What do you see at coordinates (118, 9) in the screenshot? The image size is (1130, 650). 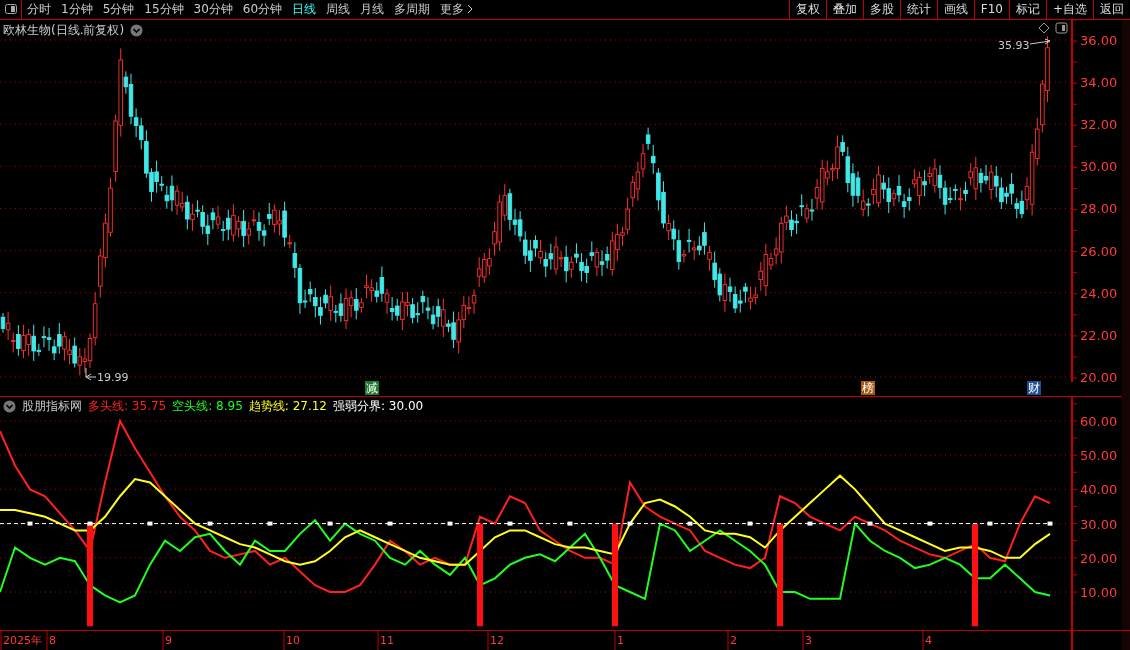 I see `period-tab: 5分钟` at bounding box center [118, 9].